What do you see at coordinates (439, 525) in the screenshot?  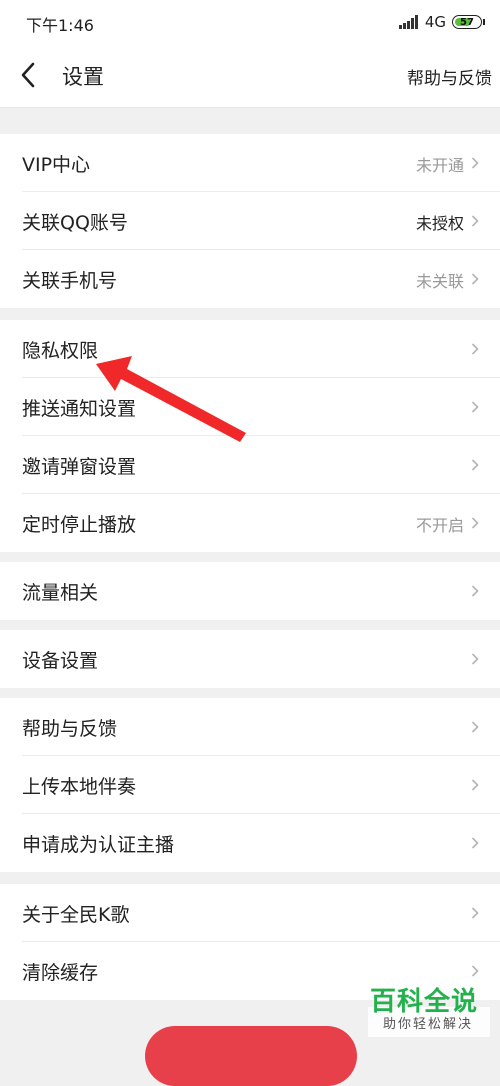 I see `row-value: 不开启` at bounding box center [439, 525].